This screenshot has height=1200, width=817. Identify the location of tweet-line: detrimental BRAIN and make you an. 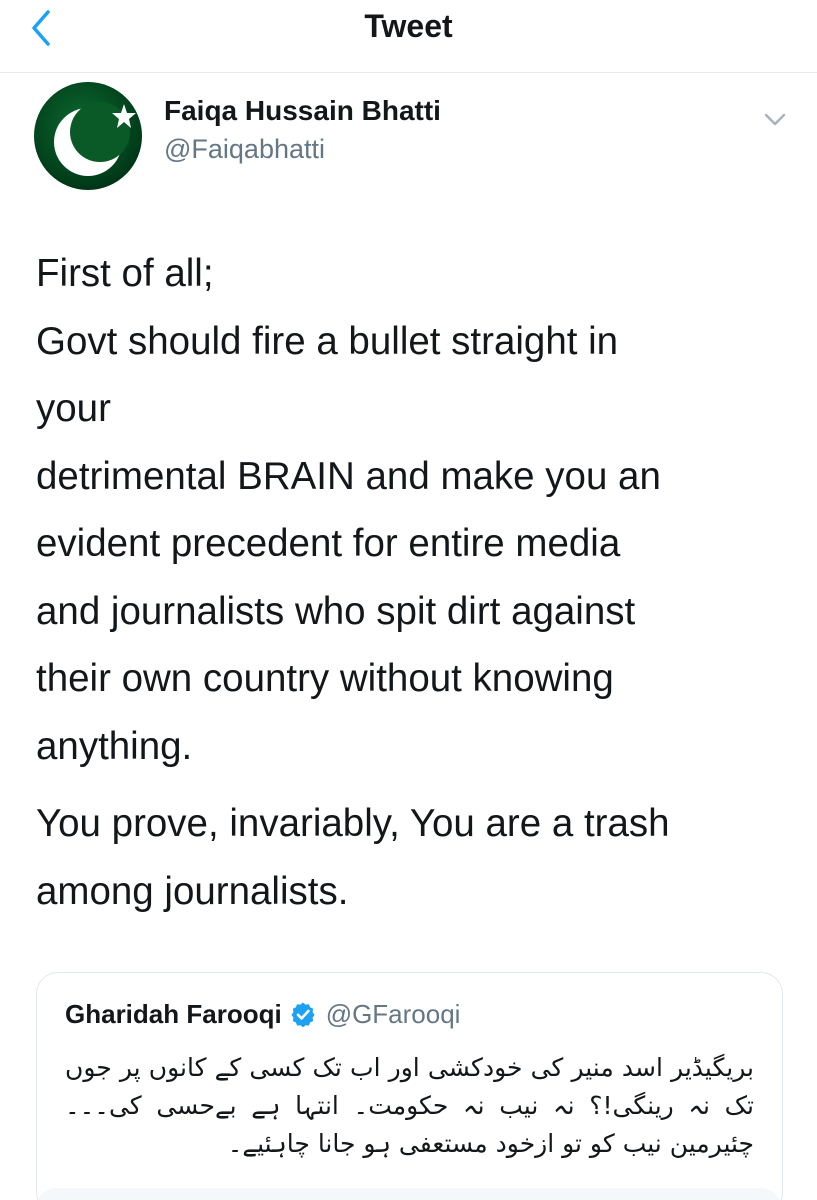
(348, 476).